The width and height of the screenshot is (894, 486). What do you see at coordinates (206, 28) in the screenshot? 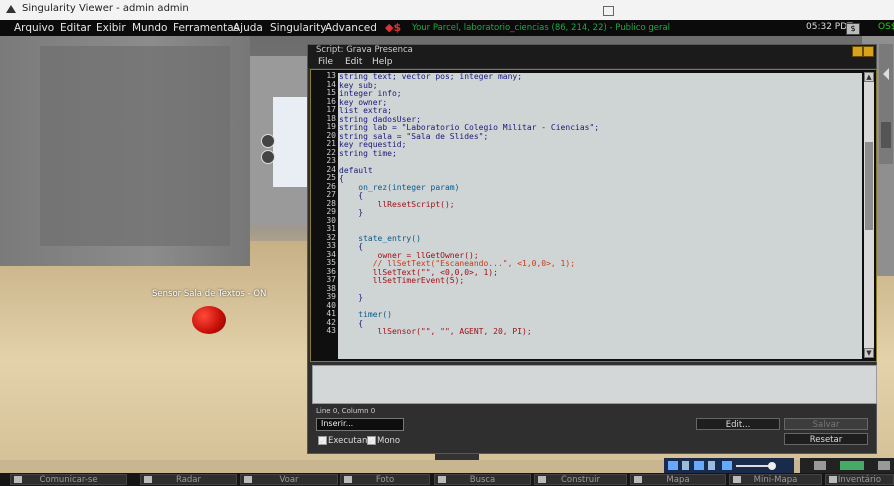
I see `menu-ferramentas: Ferramentas` at bounding box center [206, 28].